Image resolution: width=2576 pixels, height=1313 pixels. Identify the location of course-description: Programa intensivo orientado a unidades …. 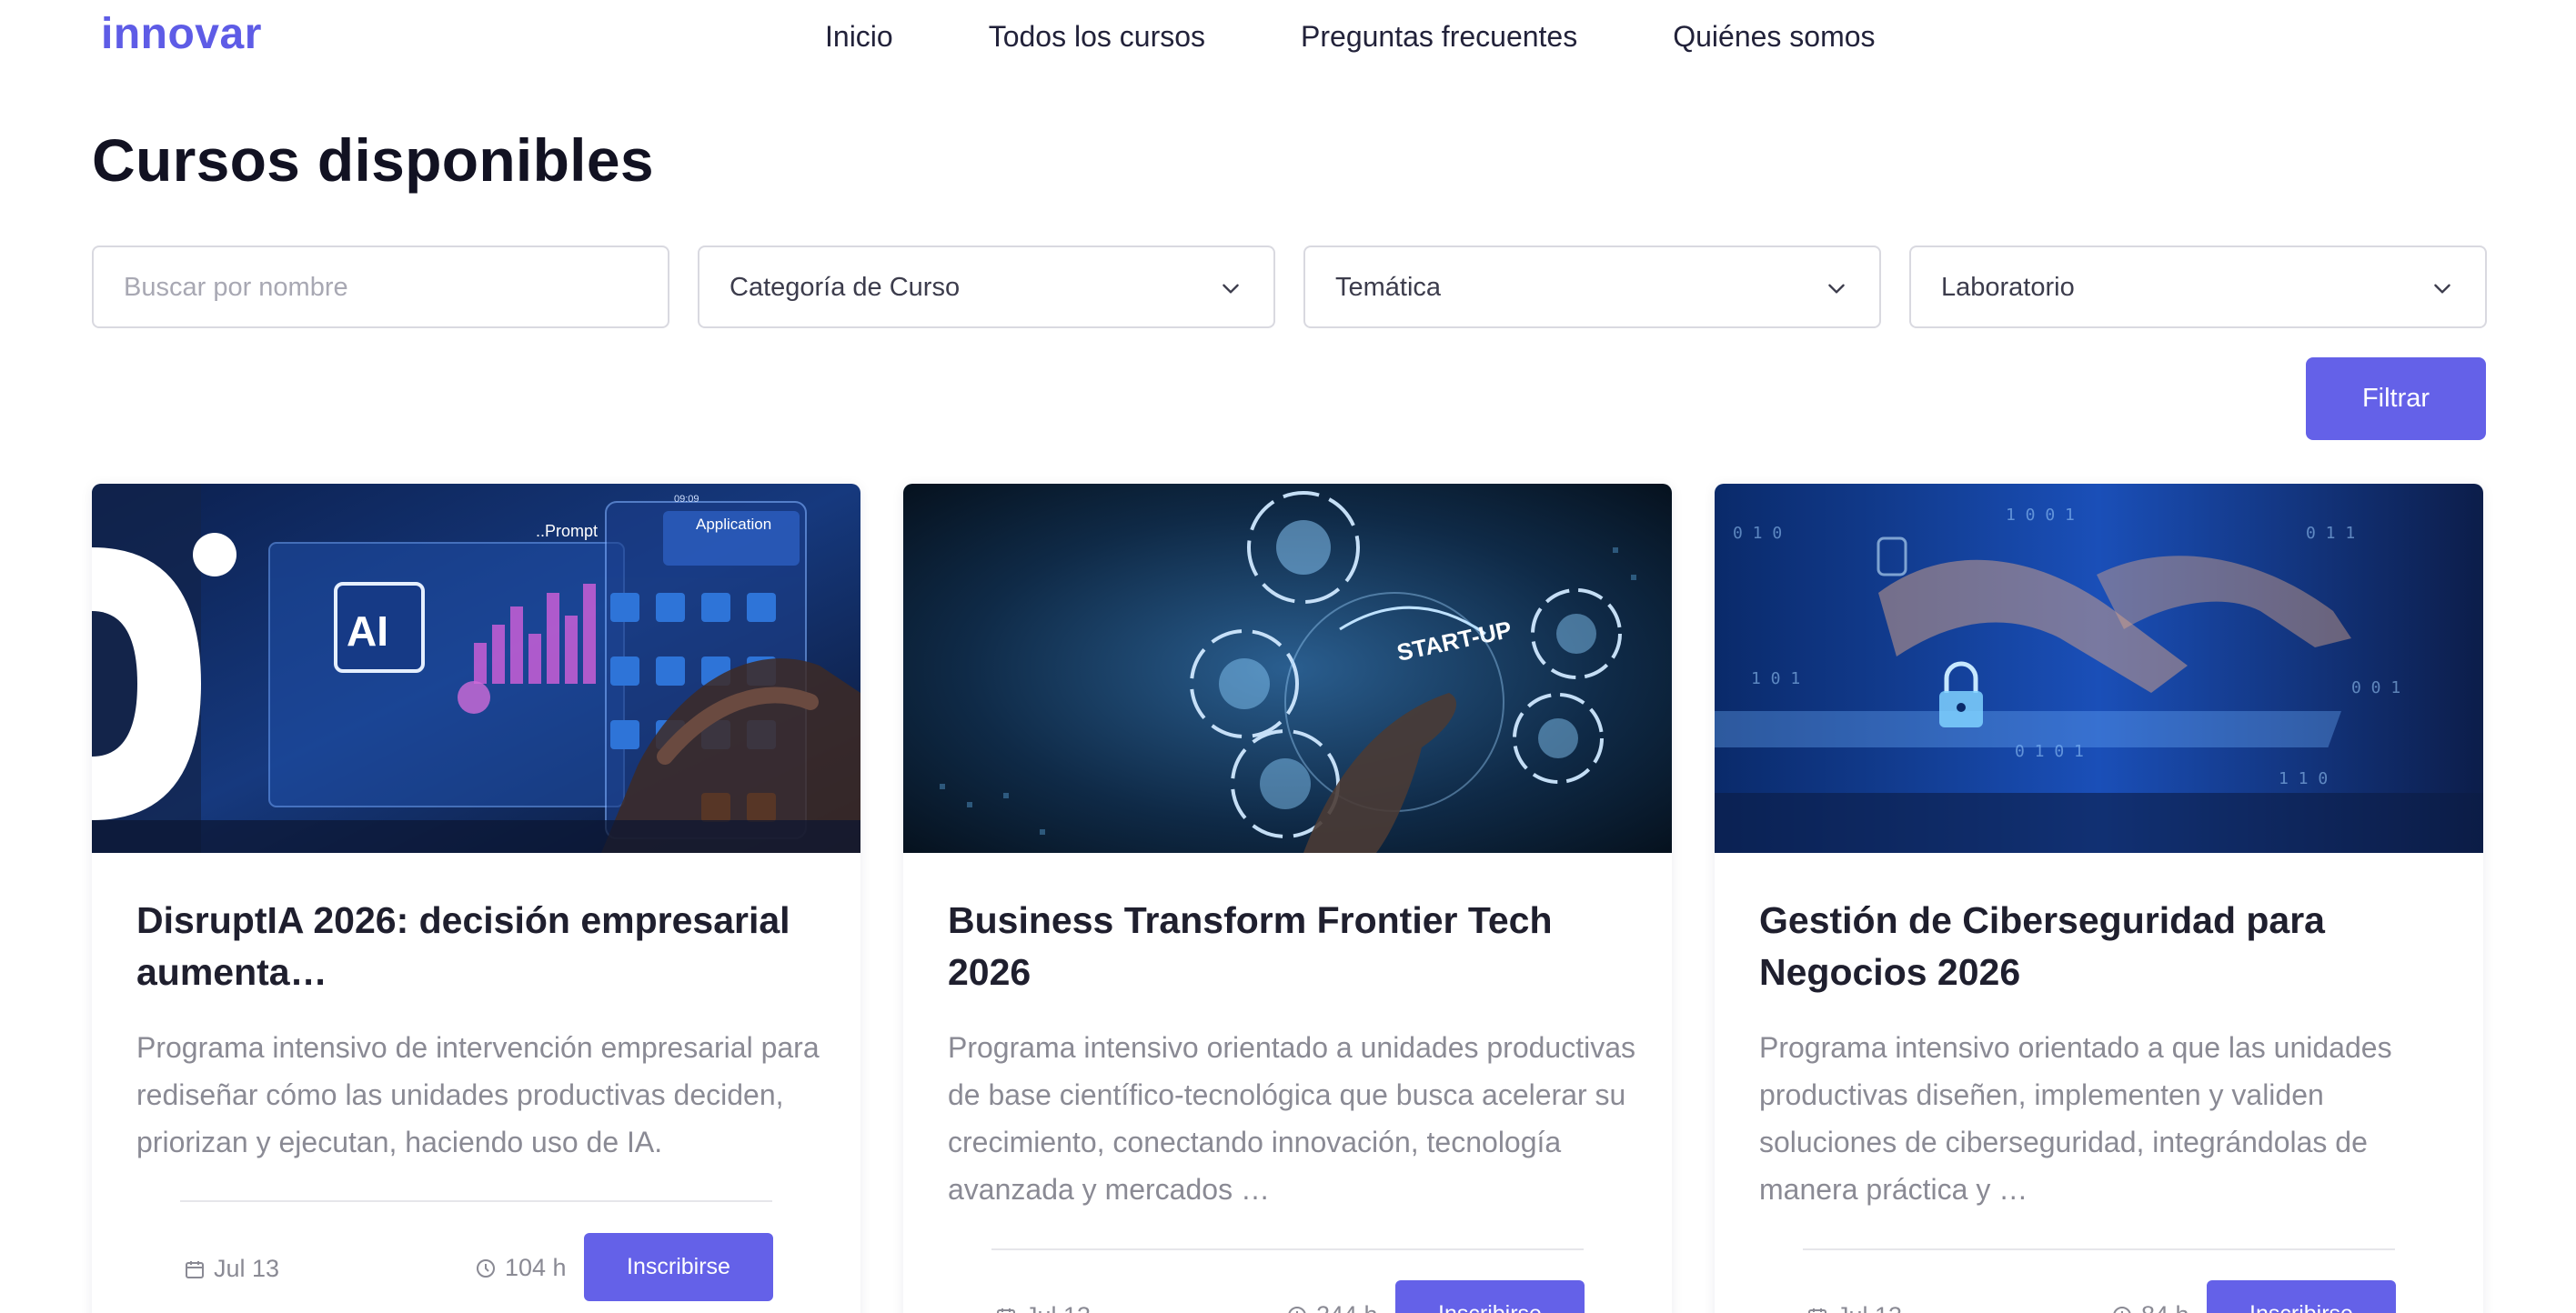
(1292, 1119).